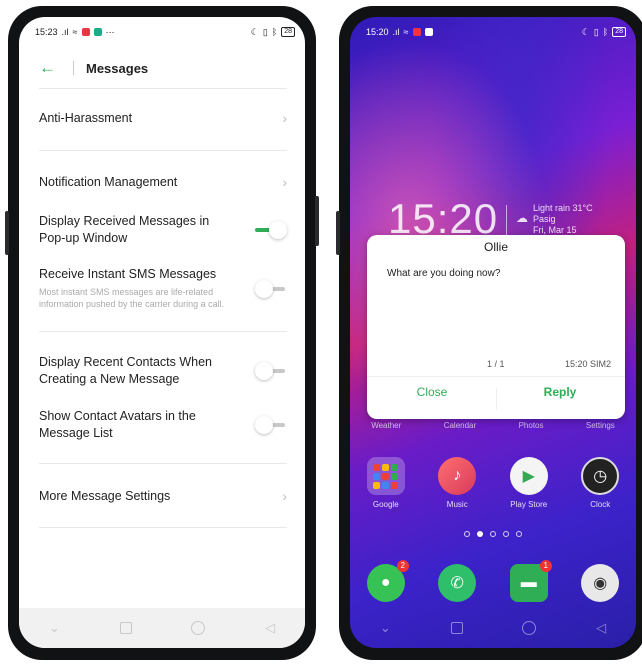 The image size is (642, 664). I want to click on popup-window-toggle, so click(271, 230).